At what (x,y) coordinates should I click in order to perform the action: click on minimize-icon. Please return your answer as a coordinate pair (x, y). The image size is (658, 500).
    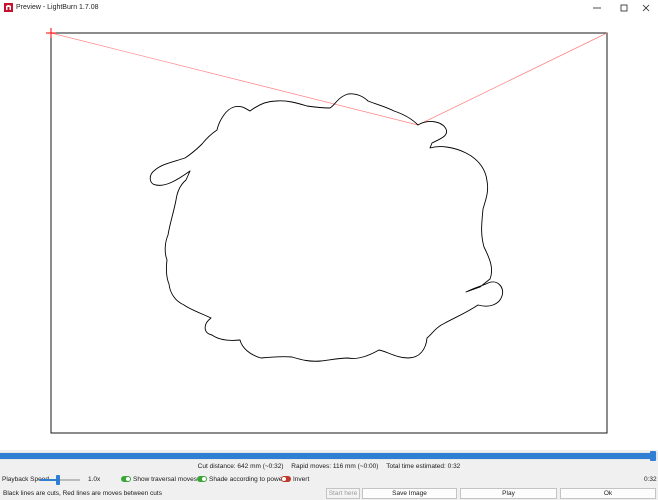
    Looking at the image, I should click on (597, 7).